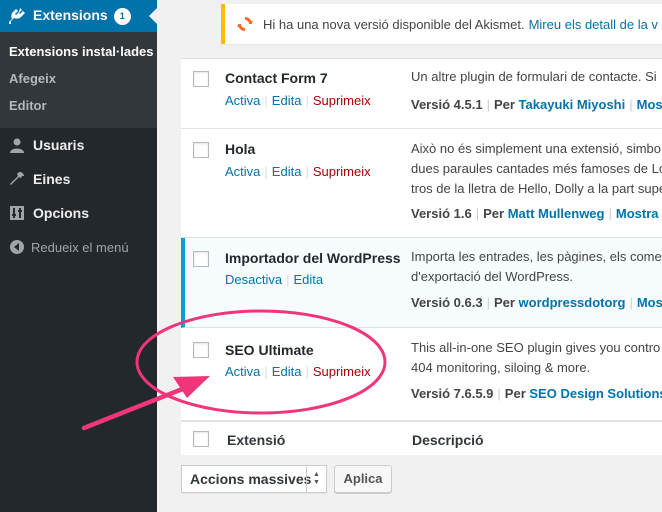 This screenshot has height=512, width=662. Describe the element at coordinates (595, 393) in the screenshot. I see `author-link: SEO Design Solutions` at that location.